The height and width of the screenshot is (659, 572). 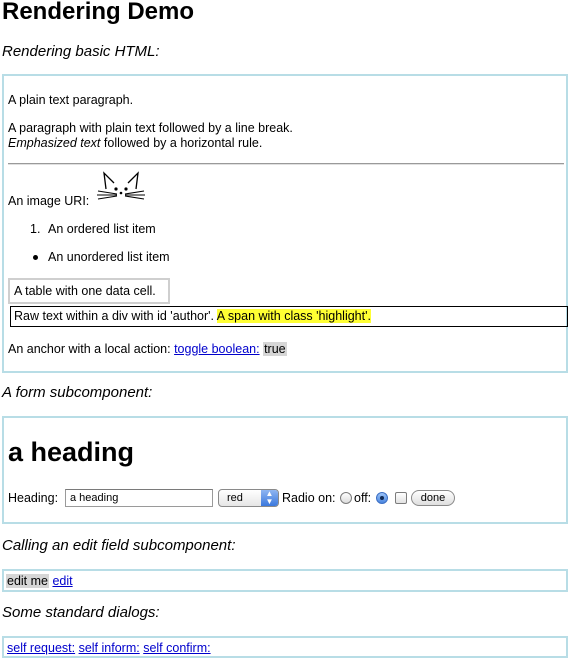 I want to click on dialogs-panel: self request: self inform: self confirm:, so click(x=285, y=647).